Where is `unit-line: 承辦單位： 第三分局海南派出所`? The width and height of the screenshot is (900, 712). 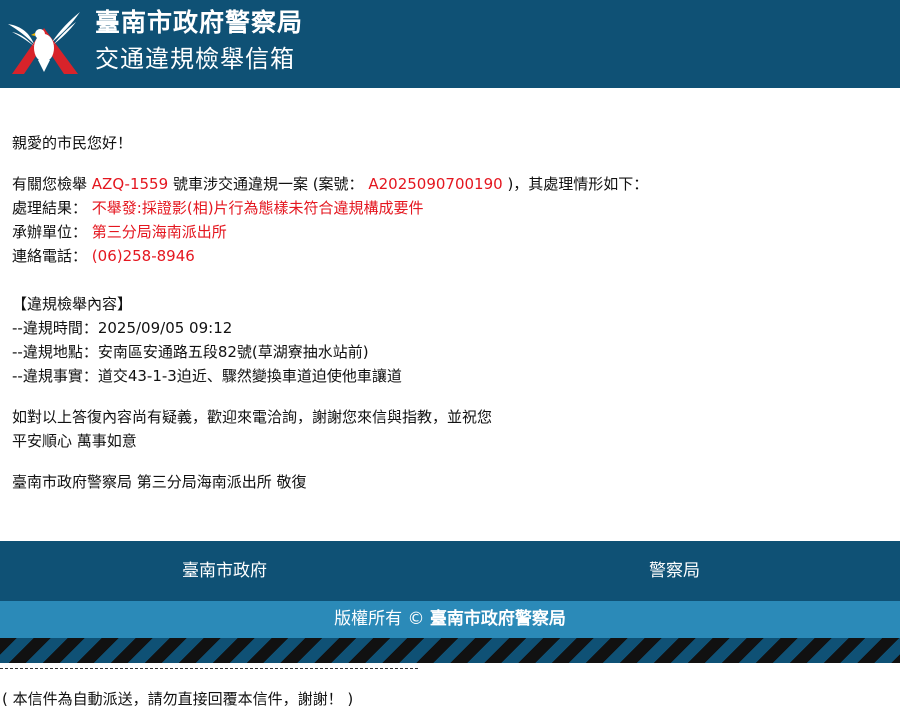 unit-line: 承辦單位： 第三分局海南派出所 is located at coordinates (452, 232).